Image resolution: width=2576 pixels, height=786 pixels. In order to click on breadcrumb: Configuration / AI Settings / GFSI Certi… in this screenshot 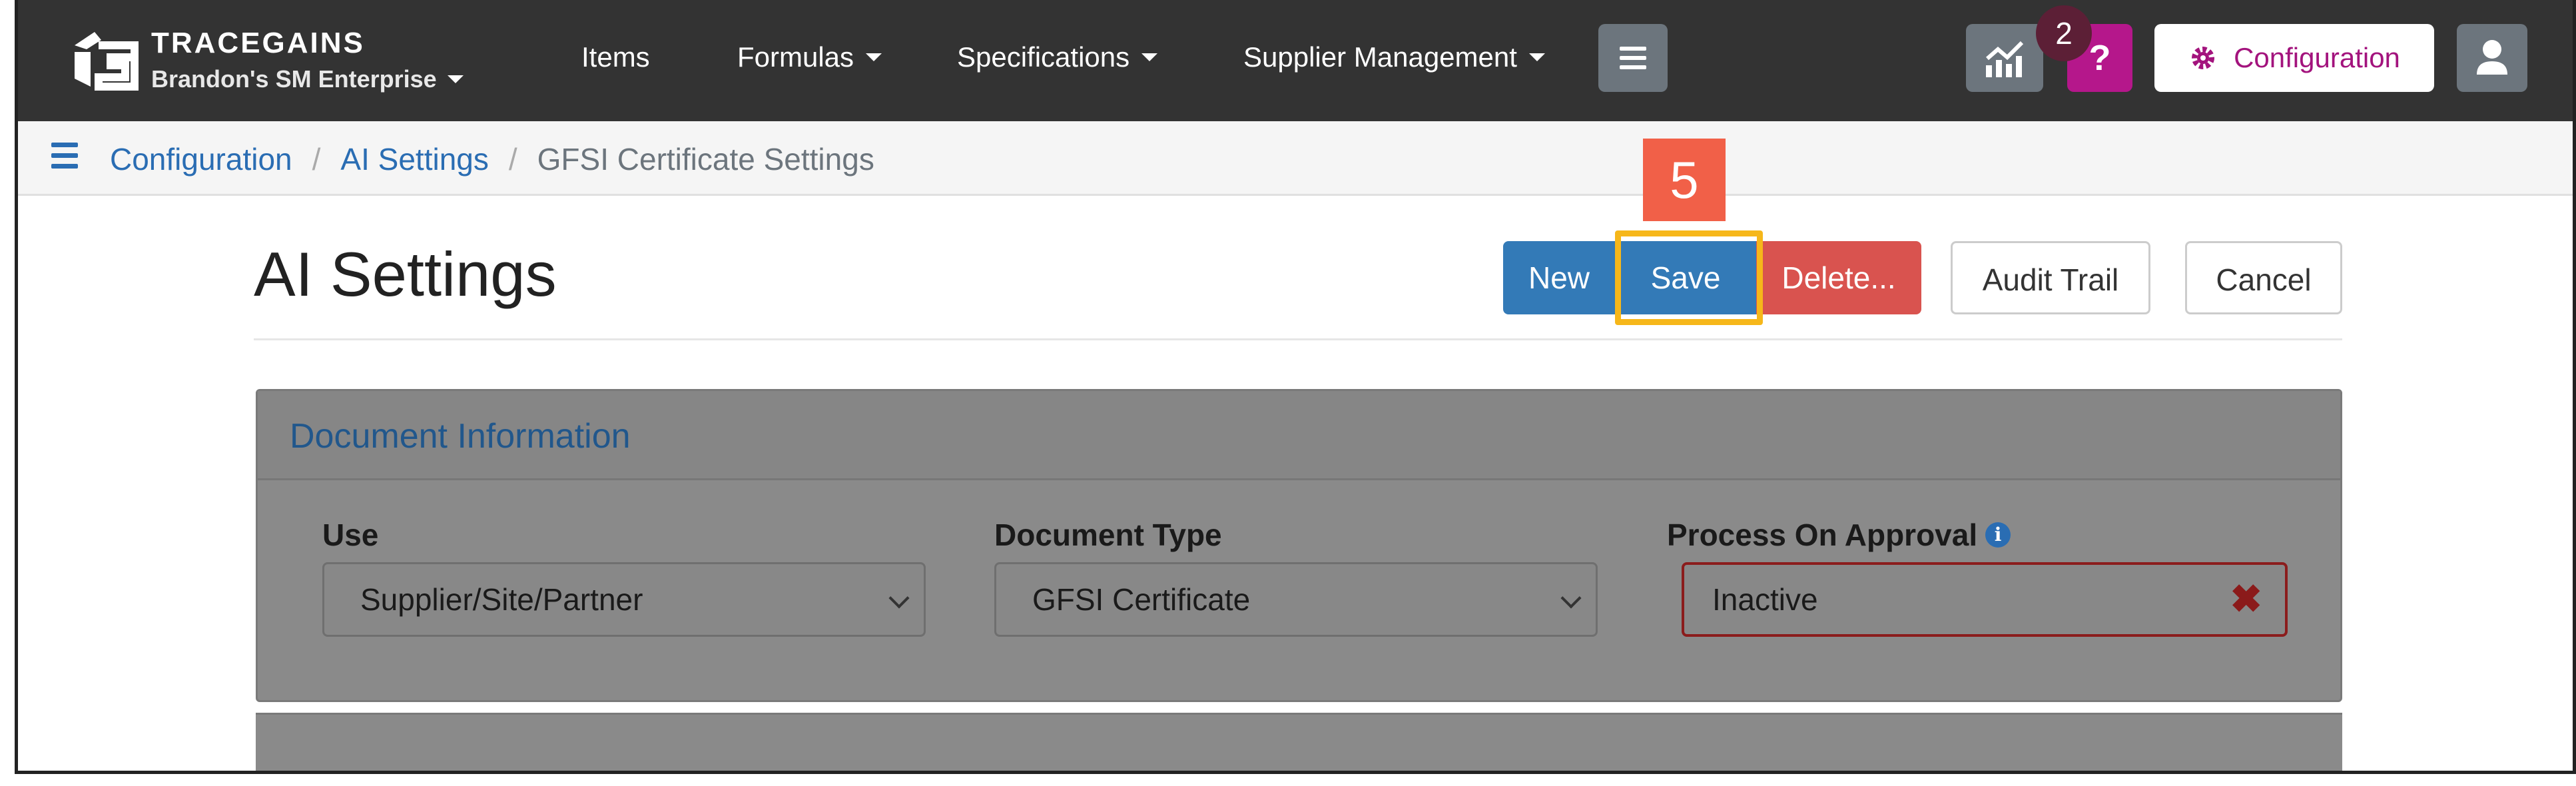, I will do `click(492, 159)`.